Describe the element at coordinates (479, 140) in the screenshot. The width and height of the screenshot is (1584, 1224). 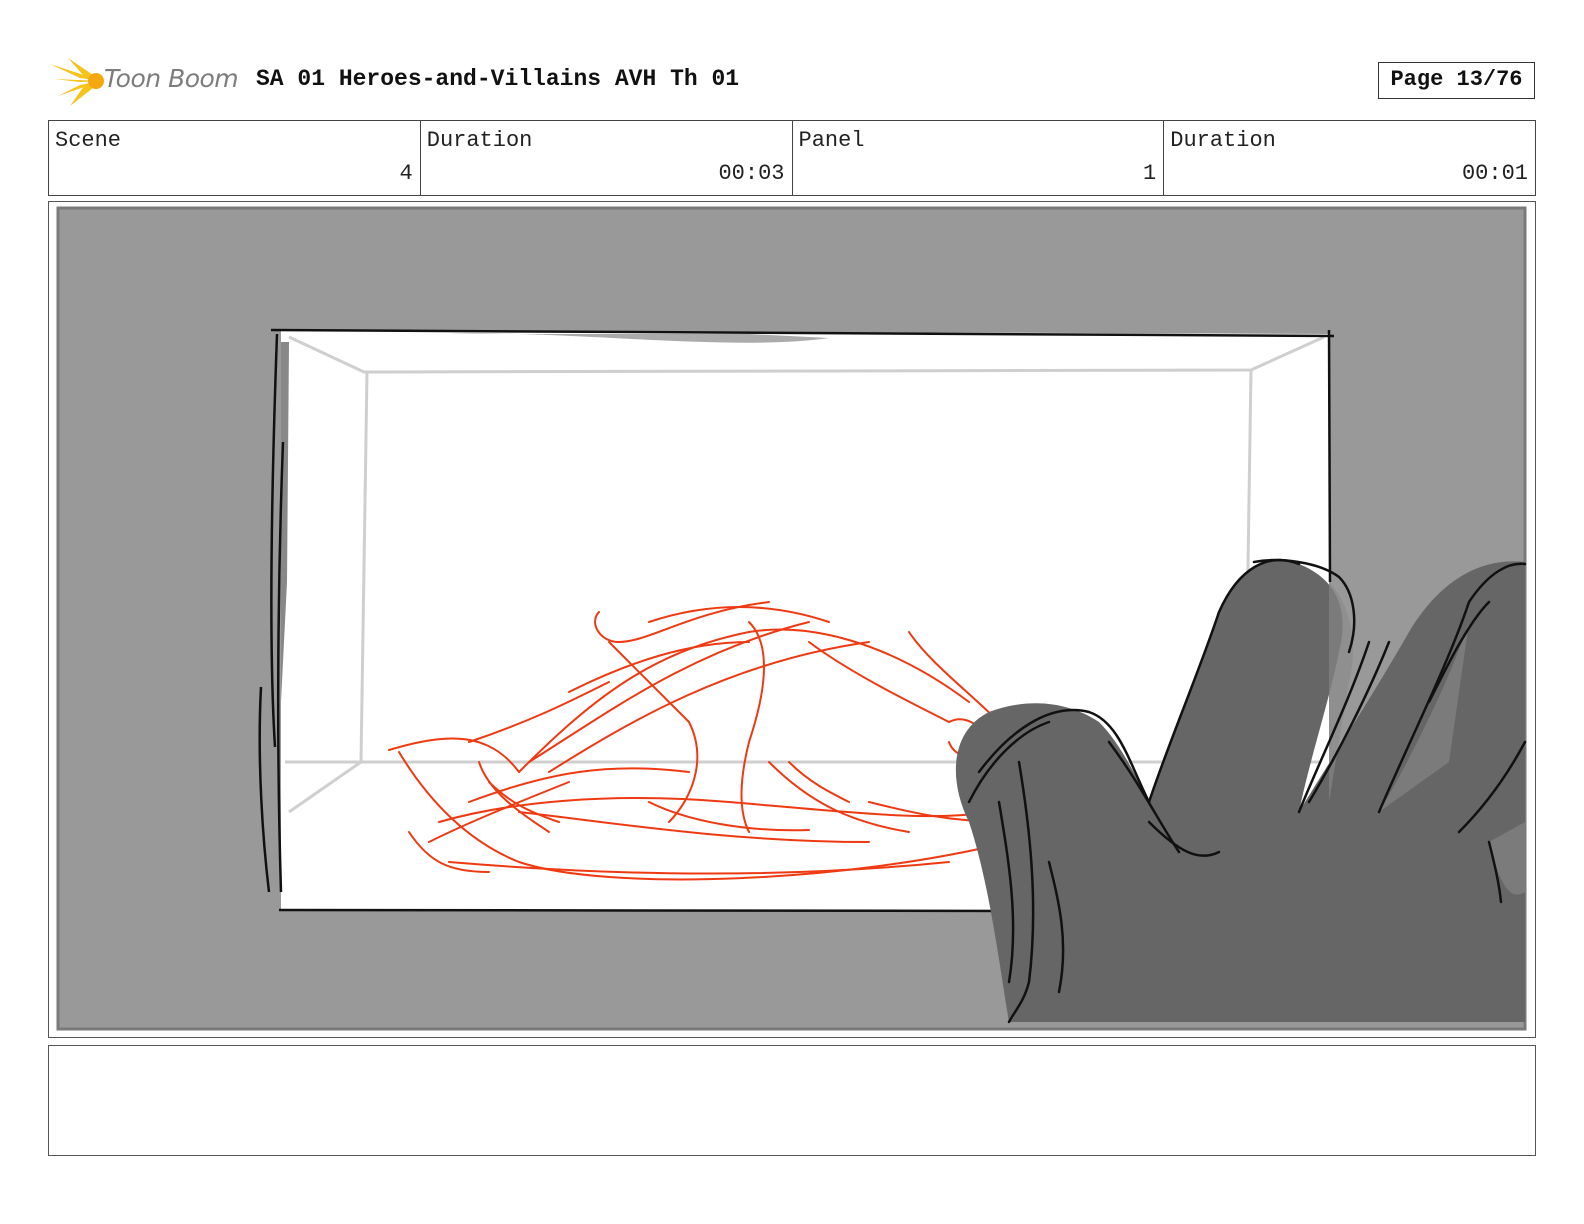
I see `scene-duration-label: Duration` at that location.